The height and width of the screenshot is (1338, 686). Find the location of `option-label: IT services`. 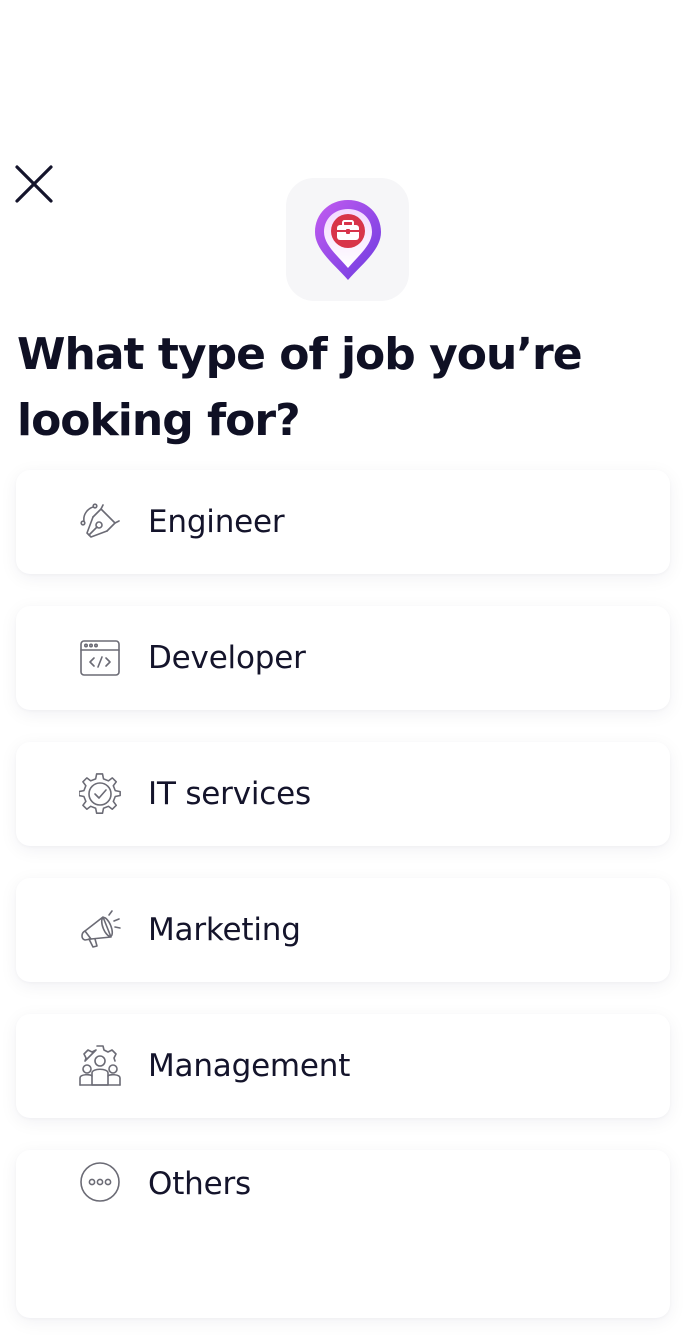

option-label: IT services is located at coordinates (229, 794).